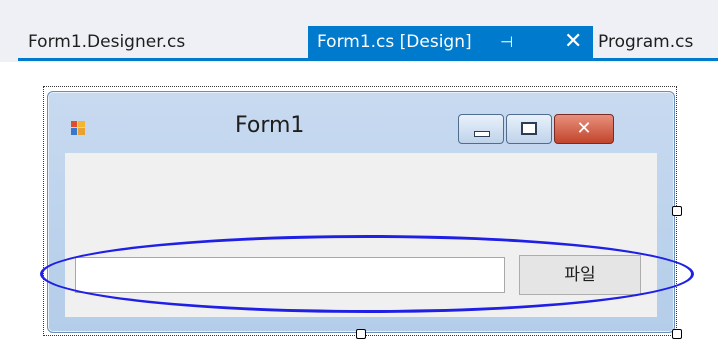 The image size is (718, 364). Describe the element at coordinates (677, 334) in the screenshot. I see `resize-handle-bottom-right` at that location.